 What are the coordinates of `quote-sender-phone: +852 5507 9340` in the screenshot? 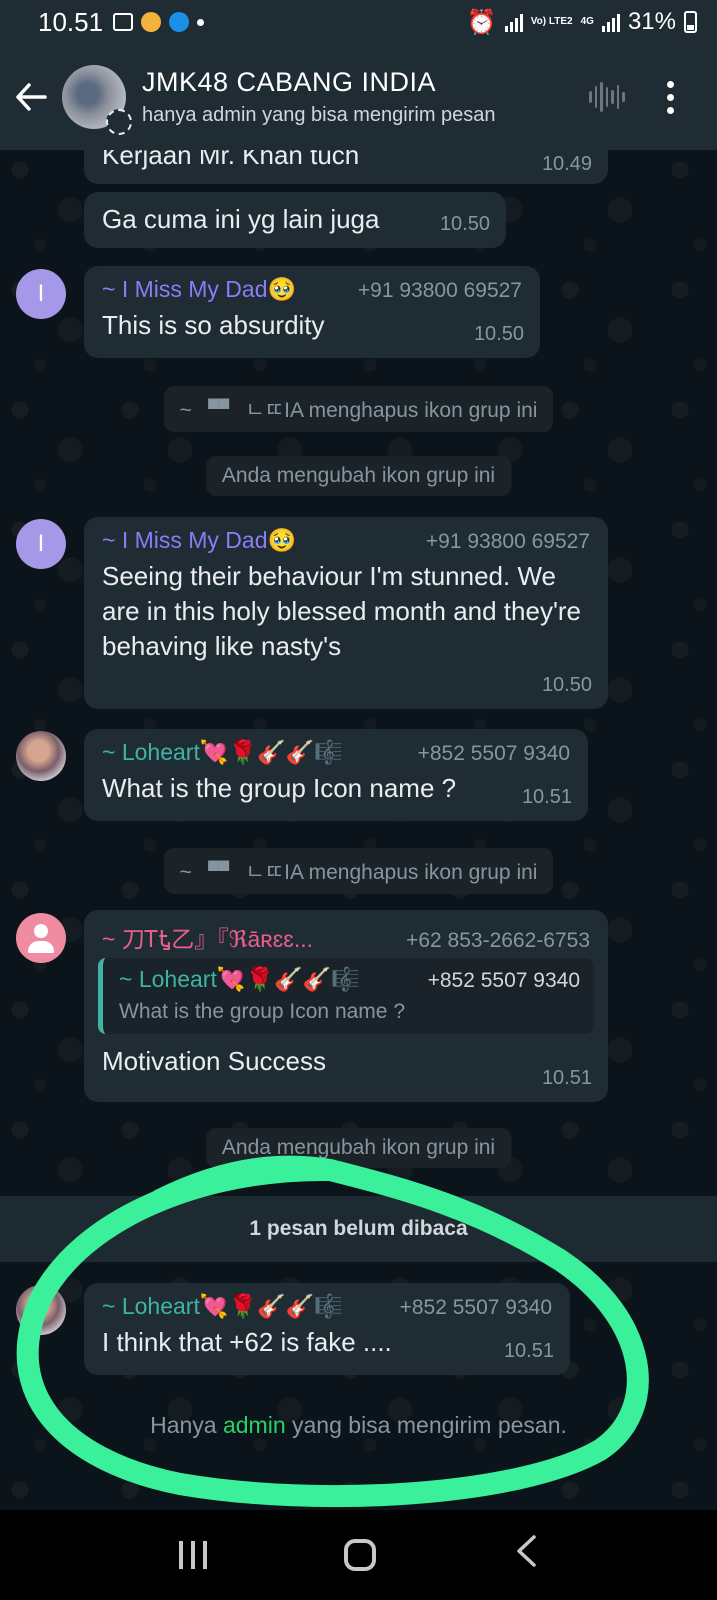 It's located at (503, 980).